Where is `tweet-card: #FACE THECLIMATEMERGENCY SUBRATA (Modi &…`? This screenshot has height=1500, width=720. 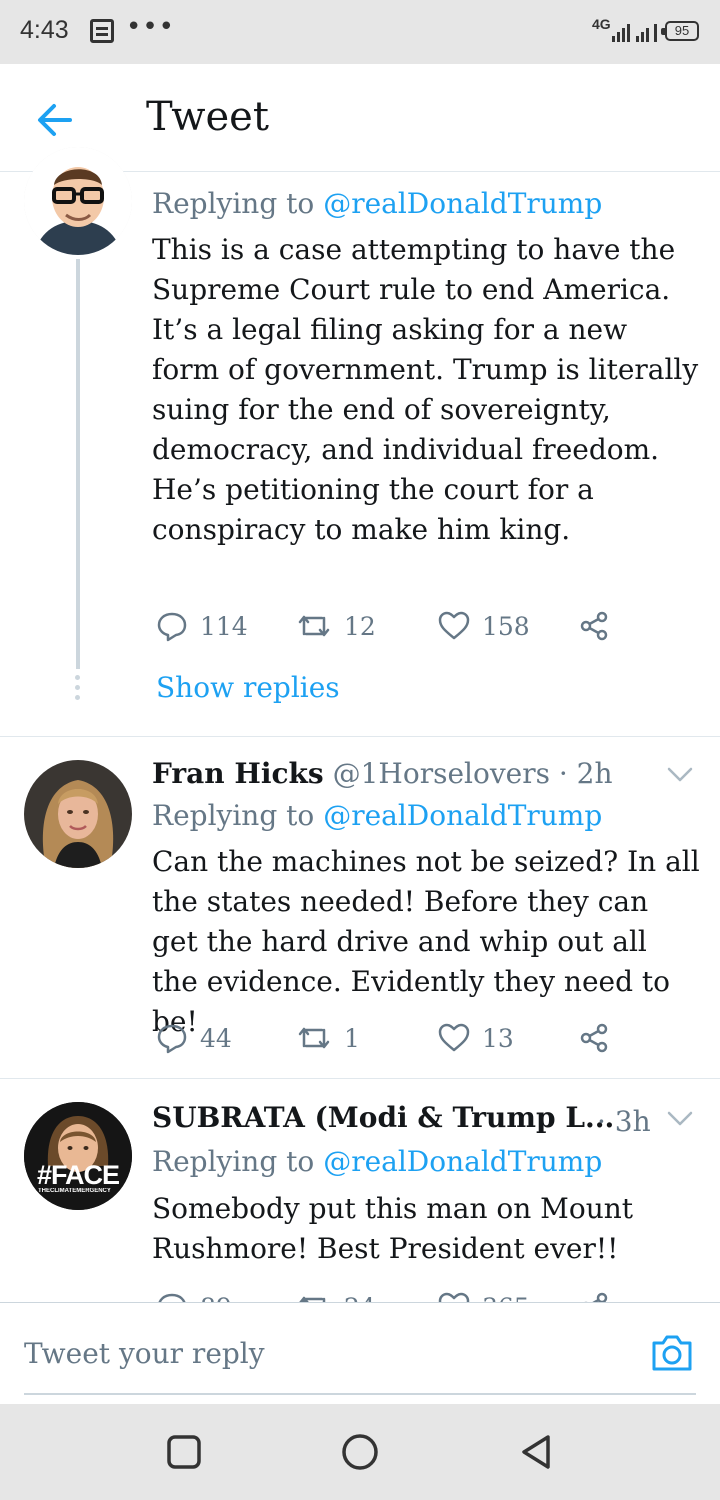 tweet-card: #FACE THECLIMATEMERGENCY SUBRATA (Modi &… is located at coordinates (360, 1190).